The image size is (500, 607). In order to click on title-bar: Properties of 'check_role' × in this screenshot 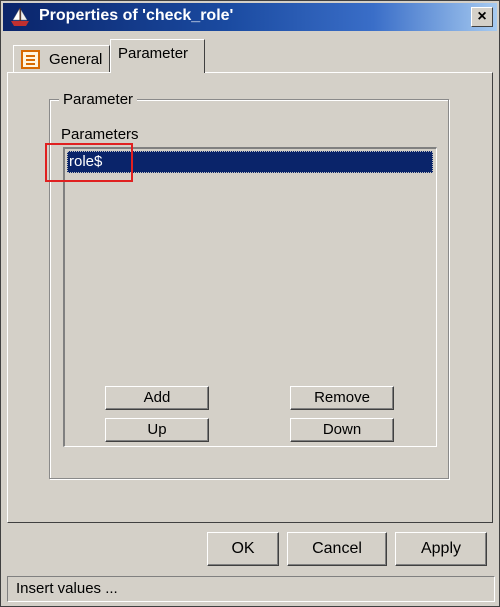, I will do `click(250, 17)`.